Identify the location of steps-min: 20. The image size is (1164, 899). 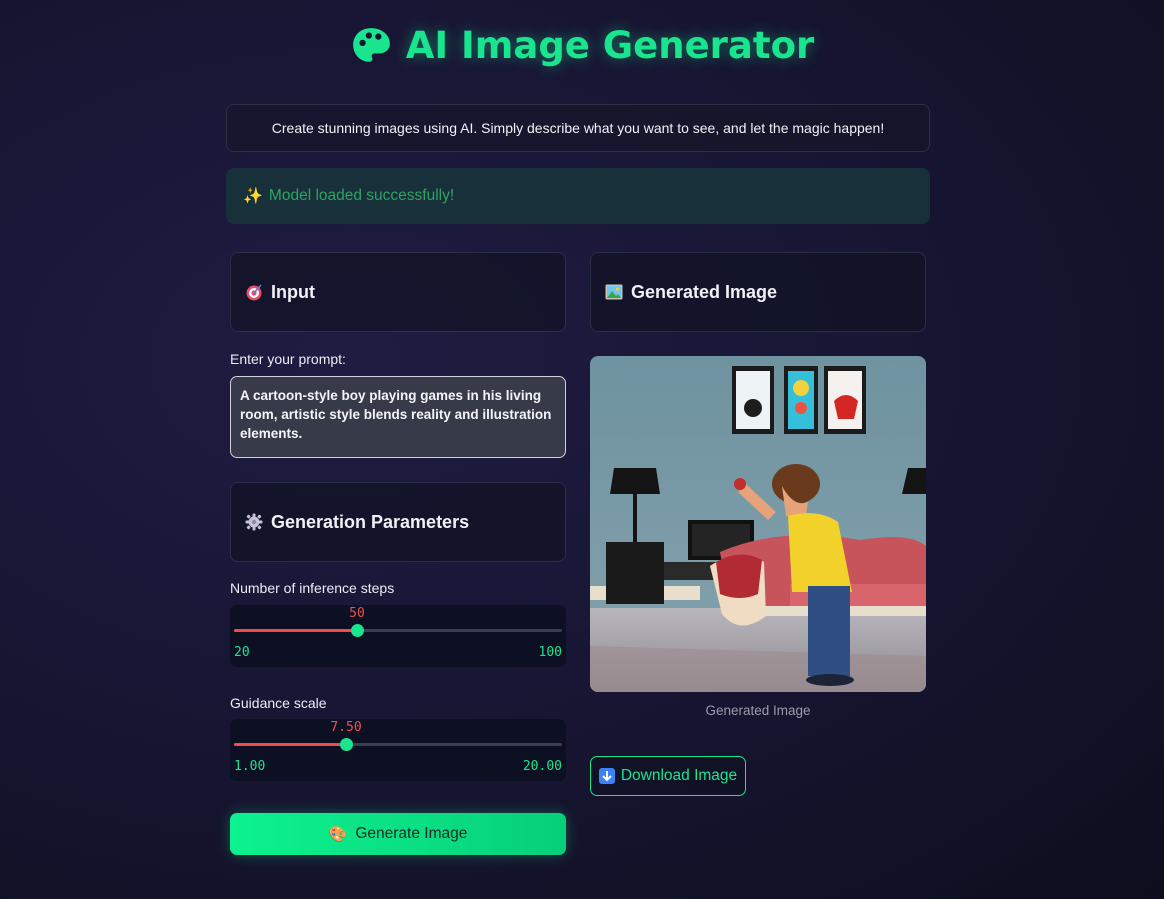
(242, 652).